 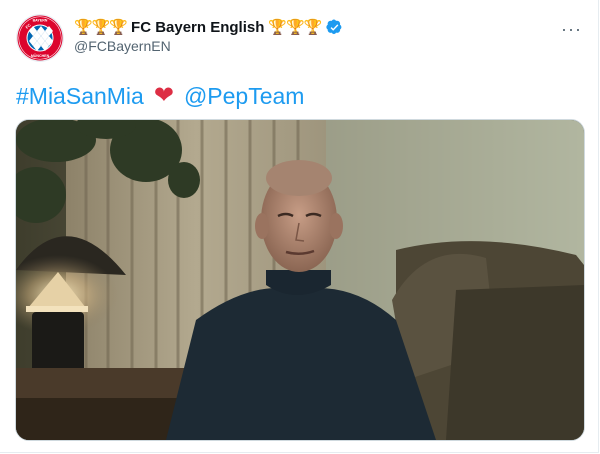 I want to click on avatar: FC BAYERN MÜNCHEN, so click(x=40, y=38).